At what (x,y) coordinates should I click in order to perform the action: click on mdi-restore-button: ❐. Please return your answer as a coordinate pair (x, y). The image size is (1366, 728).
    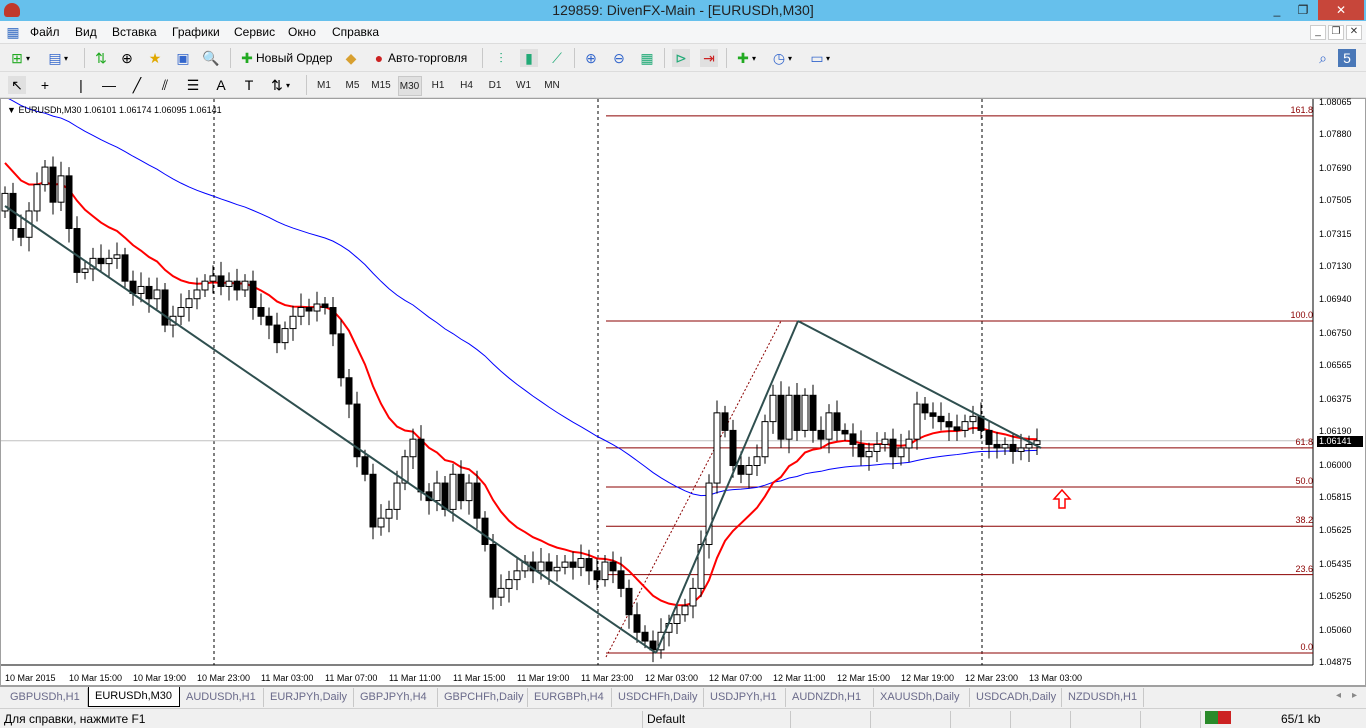
    Looking at the image, I should click on (1336, 32).